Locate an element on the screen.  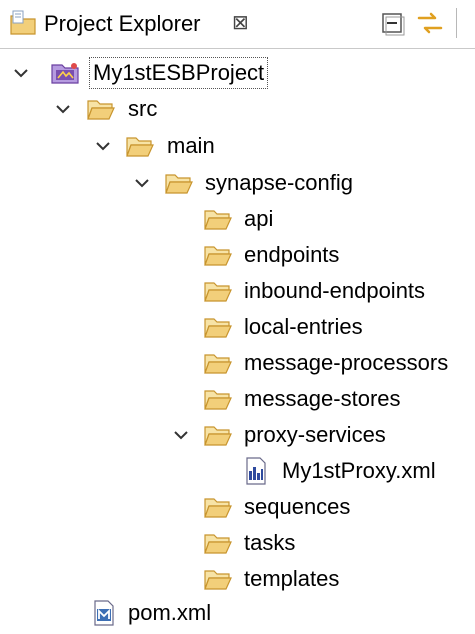
tree-item-pom: pom.xml is located at coordinates (237, 613).